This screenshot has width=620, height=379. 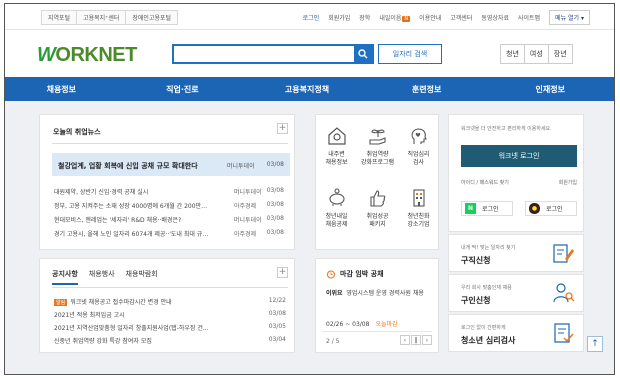 What do you see at coordinates (102, 277) in the screenshot?
I see `tab-recruit-events: 채용행사` at bounding box center [102, 277].